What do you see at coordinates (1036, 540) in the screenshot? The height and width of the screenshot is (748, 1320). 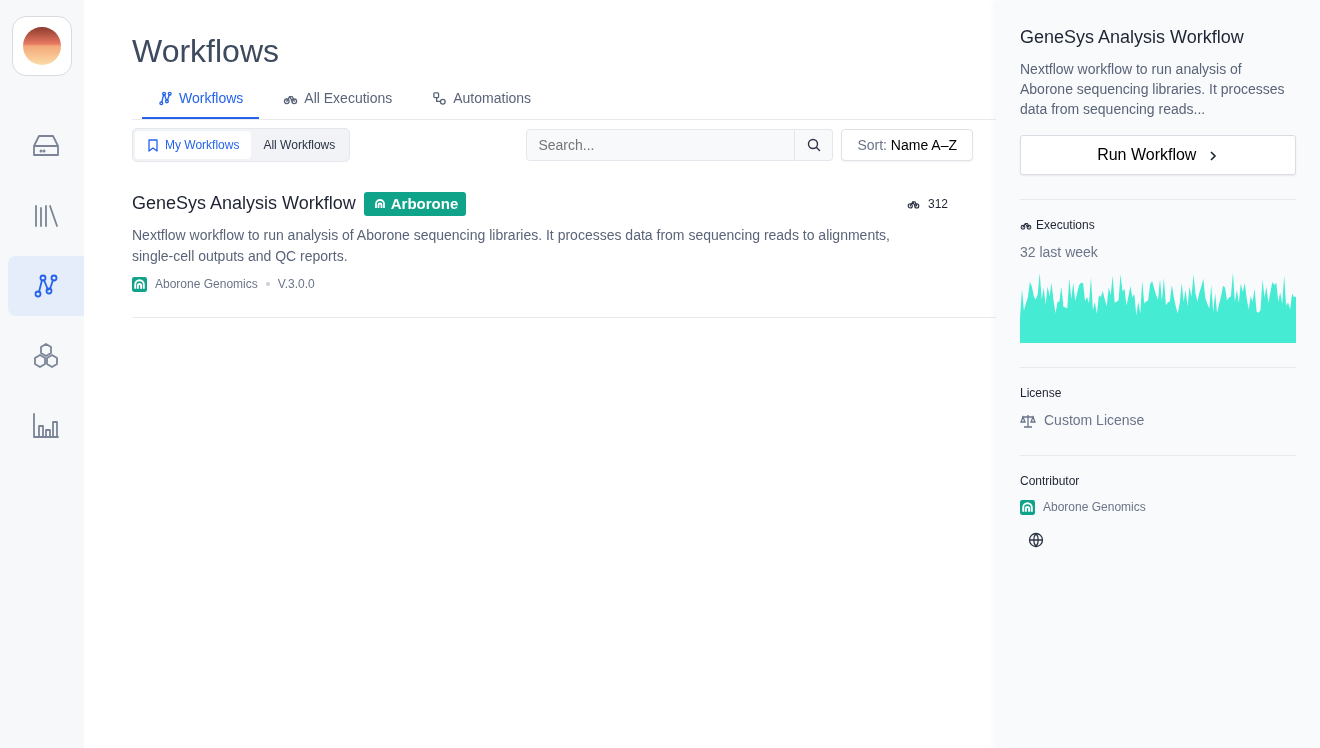 I see `globe-icon` at bounding box center [1036, 540].